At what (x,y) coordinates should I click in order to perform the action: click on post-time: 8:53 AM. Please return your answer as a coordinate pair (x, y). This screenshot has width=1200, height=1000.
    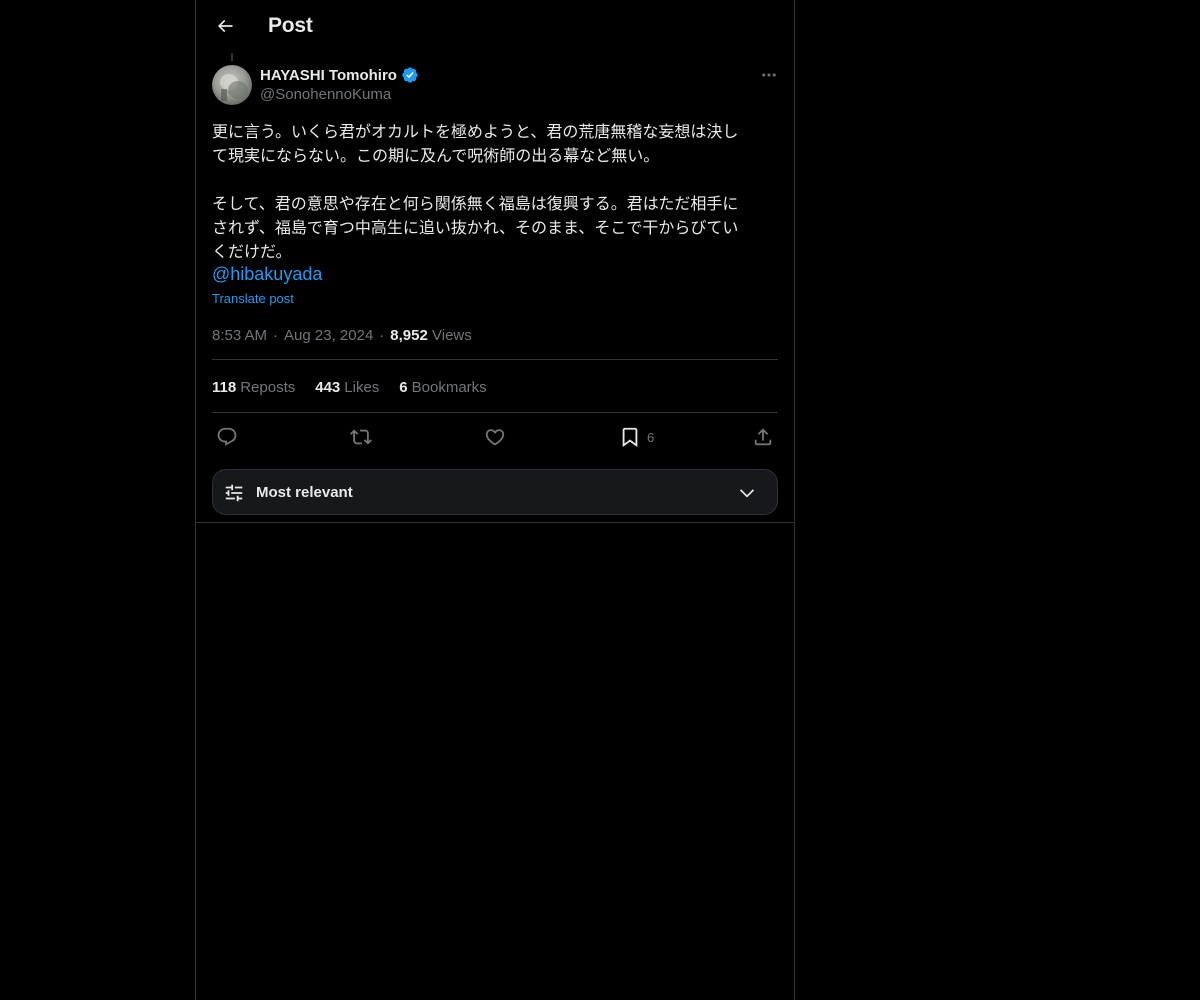
    Looking at the image, I should click on (239, 335).